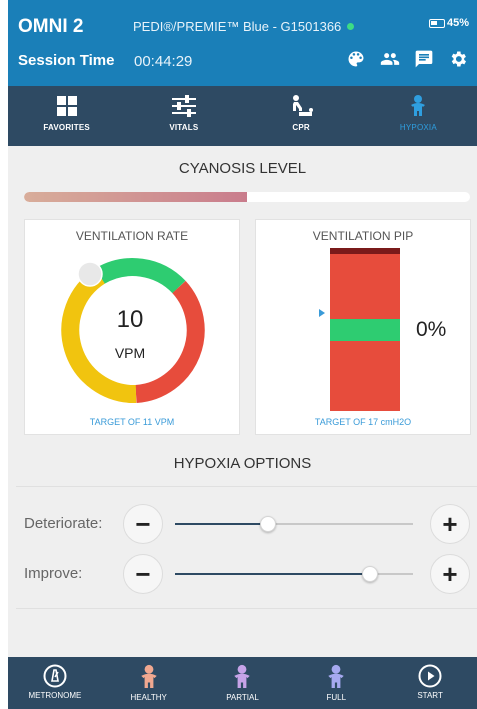 The height and width of the screenshot is (709, 477). I want to click on header-actions, so click(407, 59).